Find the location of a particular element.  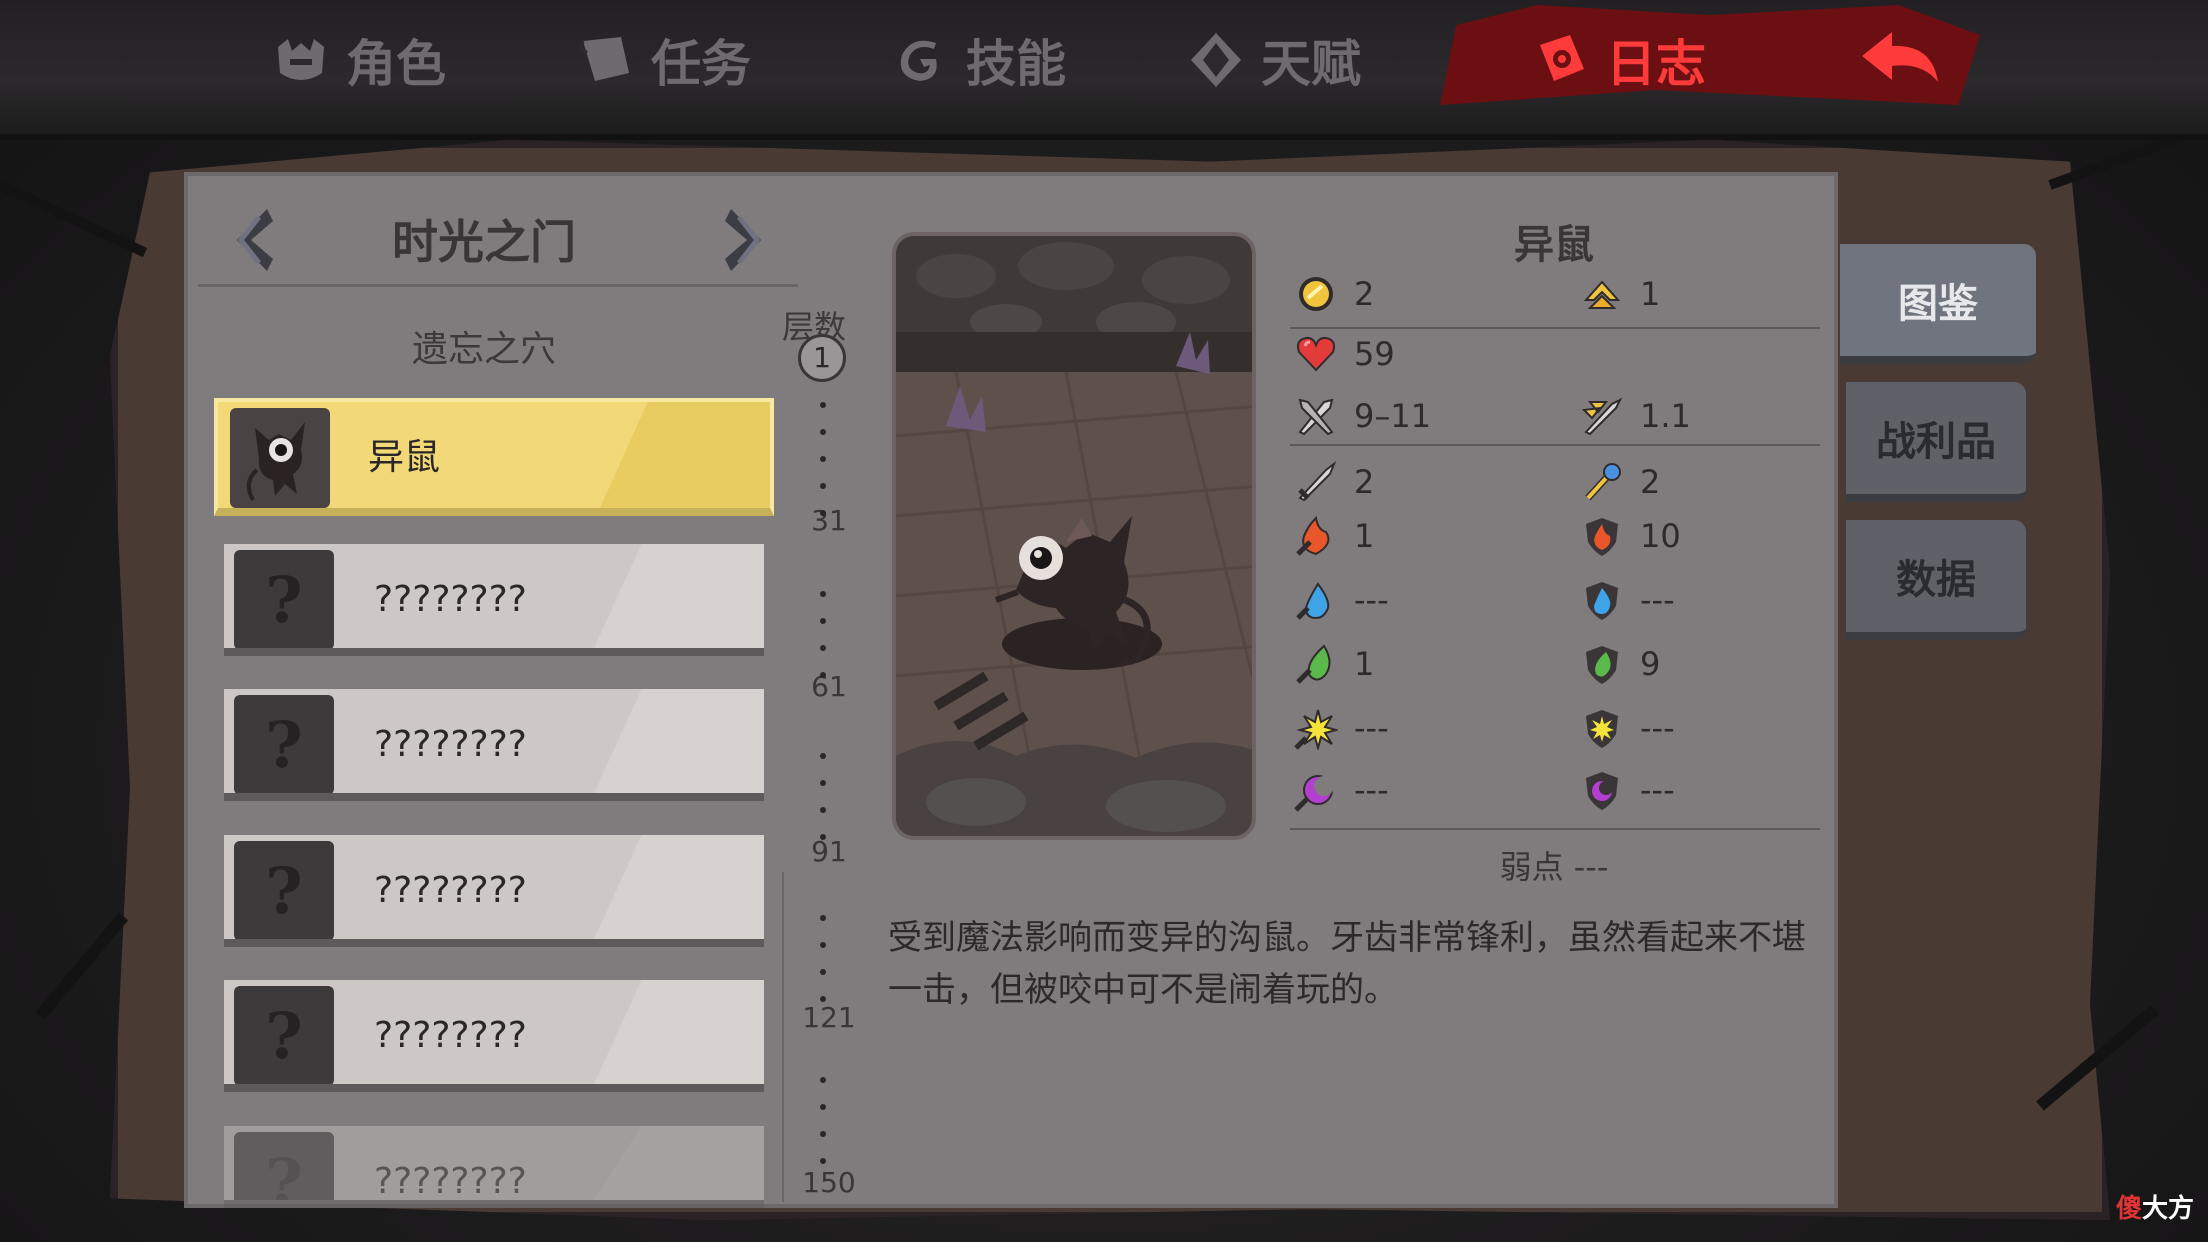

back-button is located at coordinates (1900, 60).